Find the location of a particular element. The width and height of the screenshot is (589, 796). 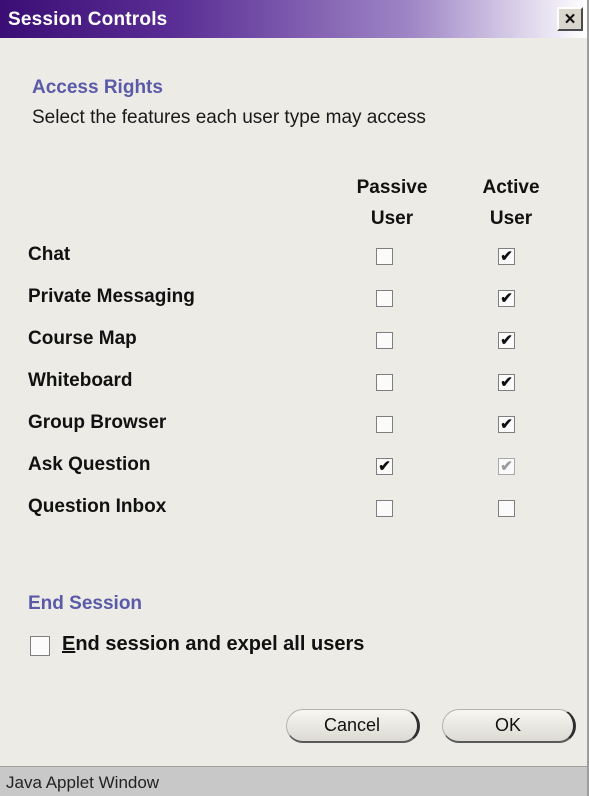

row-label-course-map: Course Map is located at coordinates (82, 338).